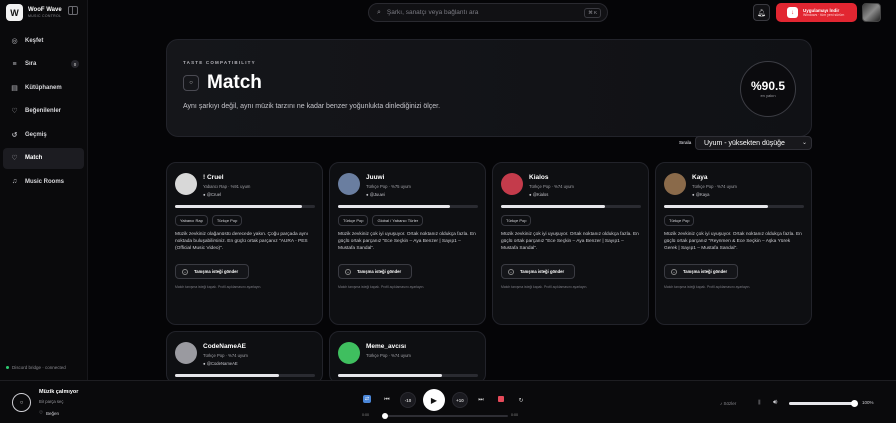 This screenshot has height=423, width=896. I want to click on rewind-label: -10, so click(408, 400).